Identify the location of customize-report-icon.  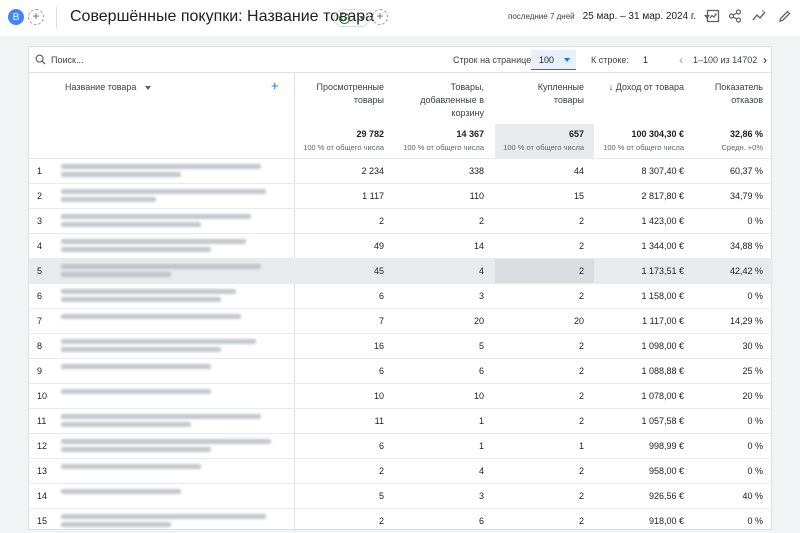
(713, 16).